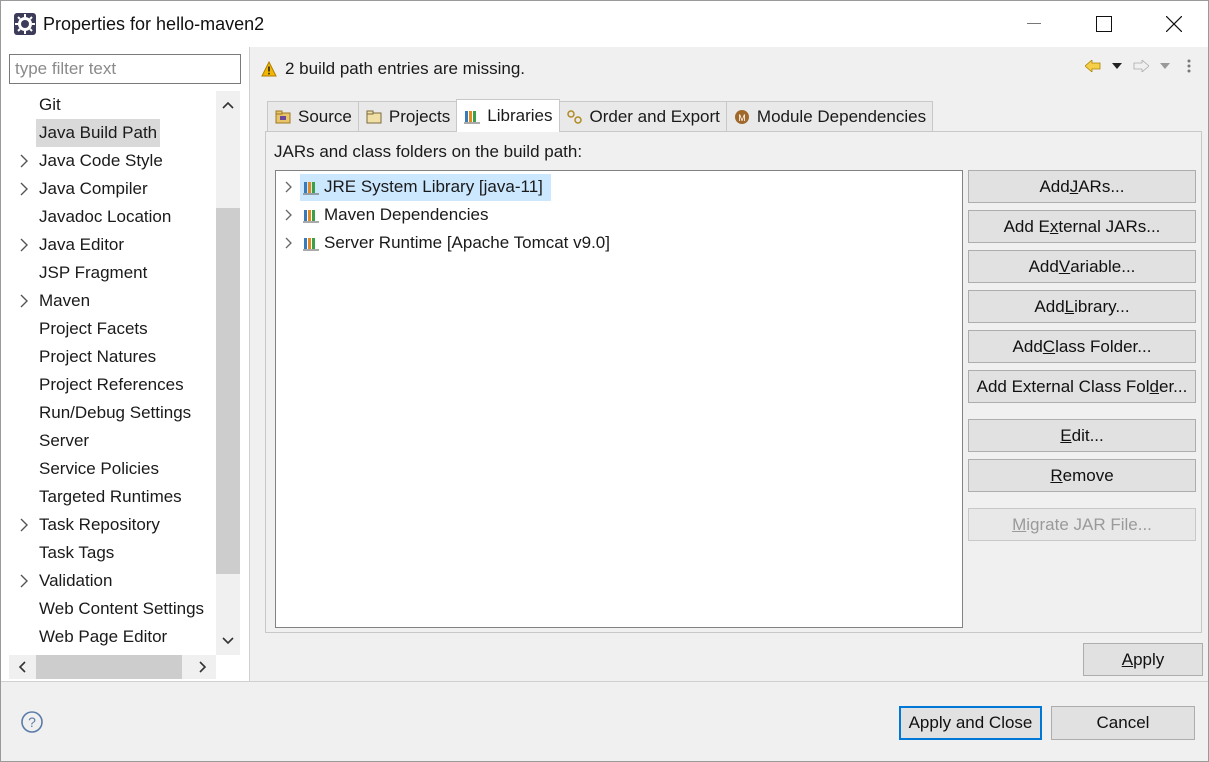 The height and width of the screenshot is (762, 1209). What do you see at coordinates (112, 273) in the screenshot?
I see `sidebar-item-jsp-fragment: JSP Fragment` at bounding box center [112, 273].